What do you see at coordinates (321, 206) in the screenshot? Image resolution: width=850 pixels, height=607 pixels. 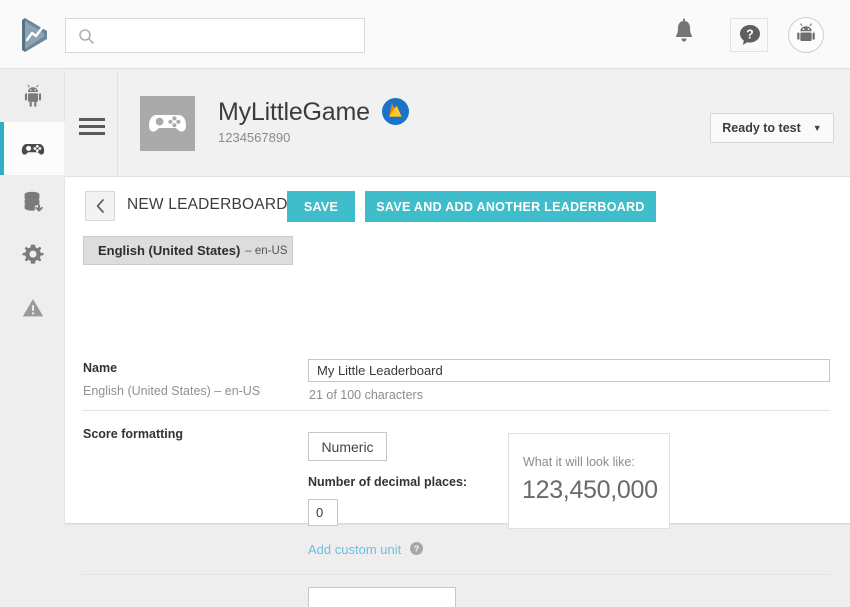 I see `save-button: SAVE` at bounding box center [321, 206].